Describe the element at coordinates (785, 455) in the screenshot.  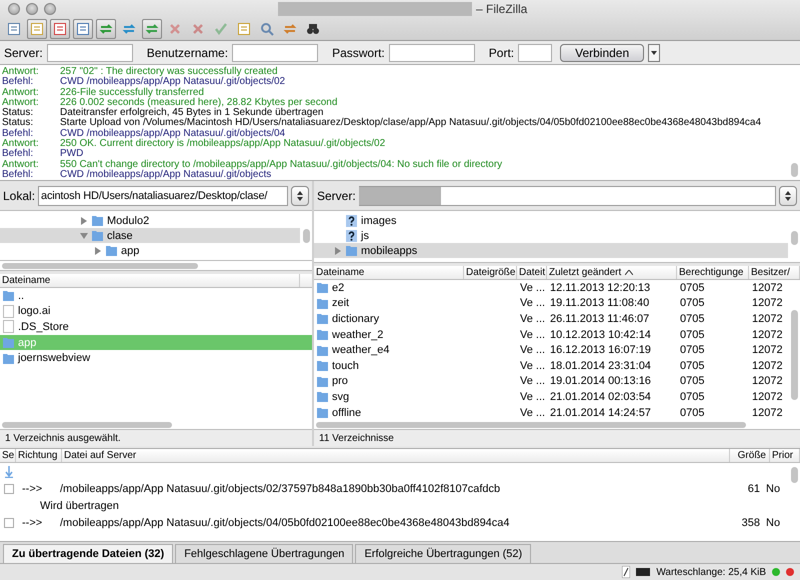
I see `column-header: Prior` at that location.